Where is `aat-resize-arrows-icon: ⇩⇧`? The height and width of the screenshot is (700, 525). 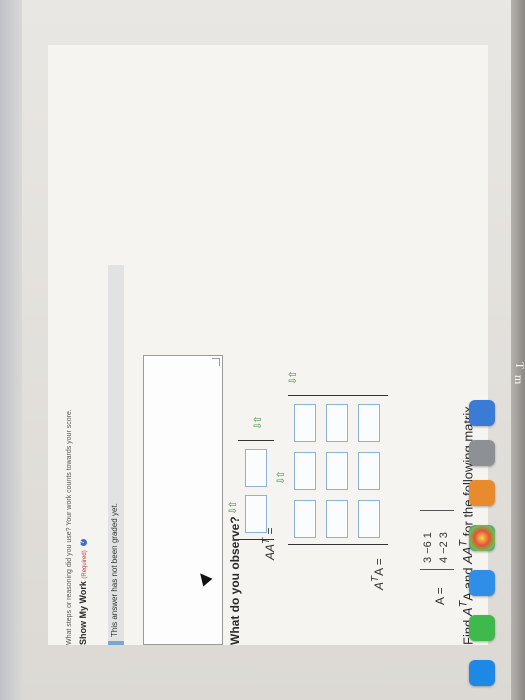
aat-resize-arrows-icon: ⇩⇧ is located at coordinates (258, 423).